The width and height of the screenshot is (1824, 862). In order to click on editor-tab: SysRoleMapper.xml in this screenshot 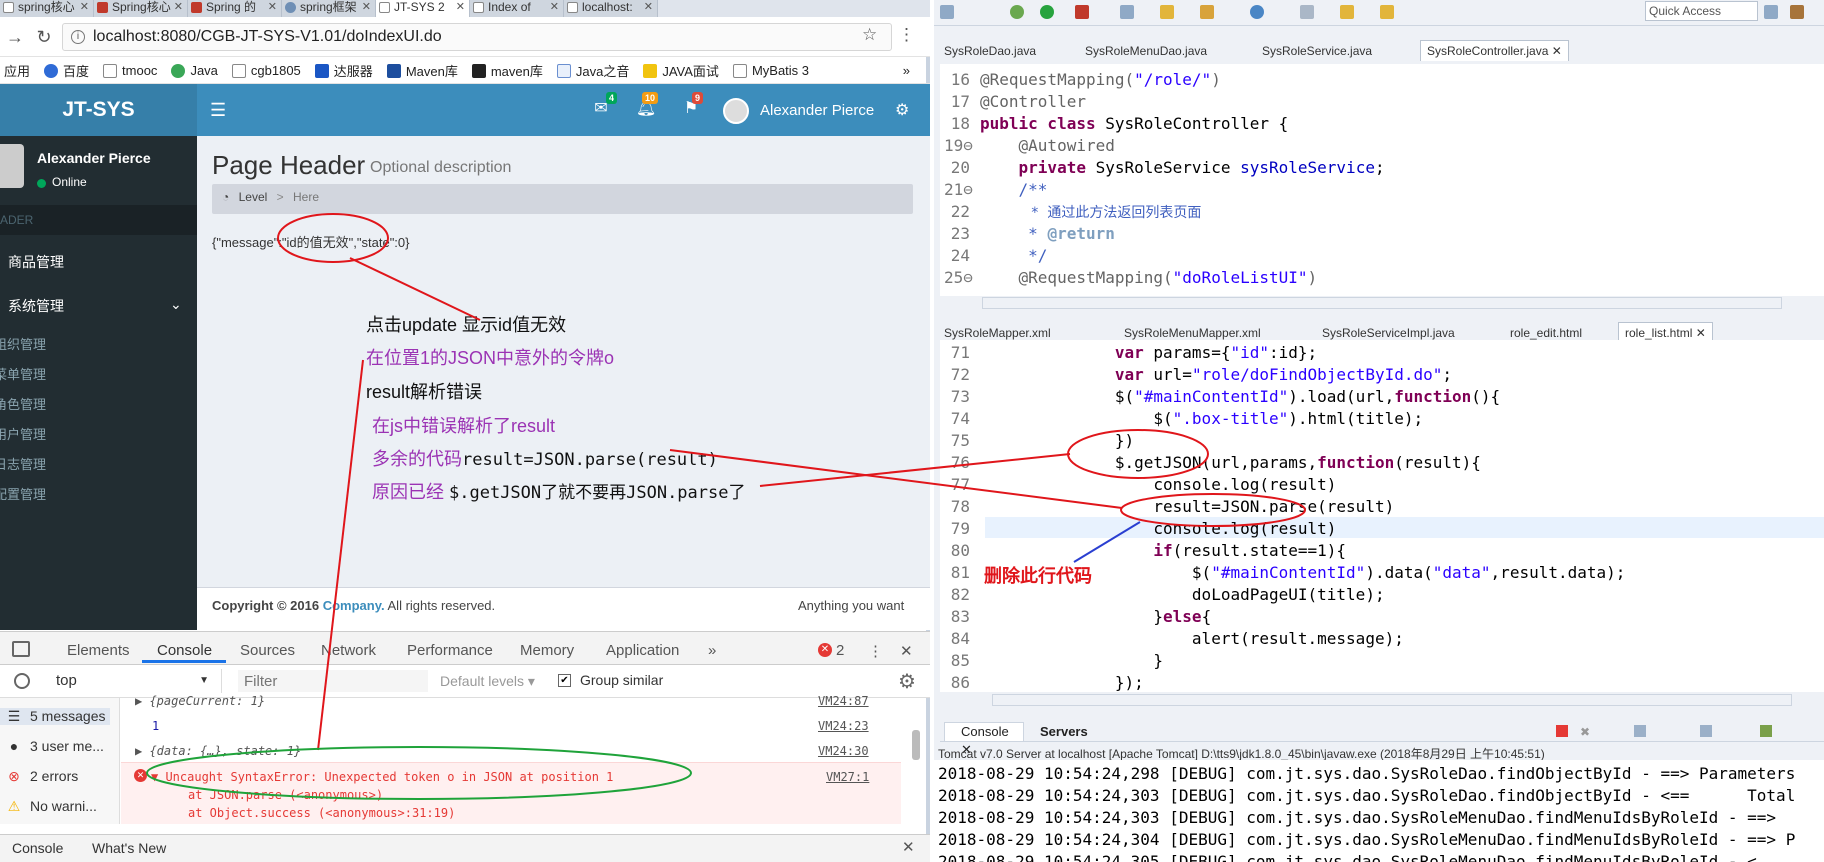, I will do `click(997, 333)`.